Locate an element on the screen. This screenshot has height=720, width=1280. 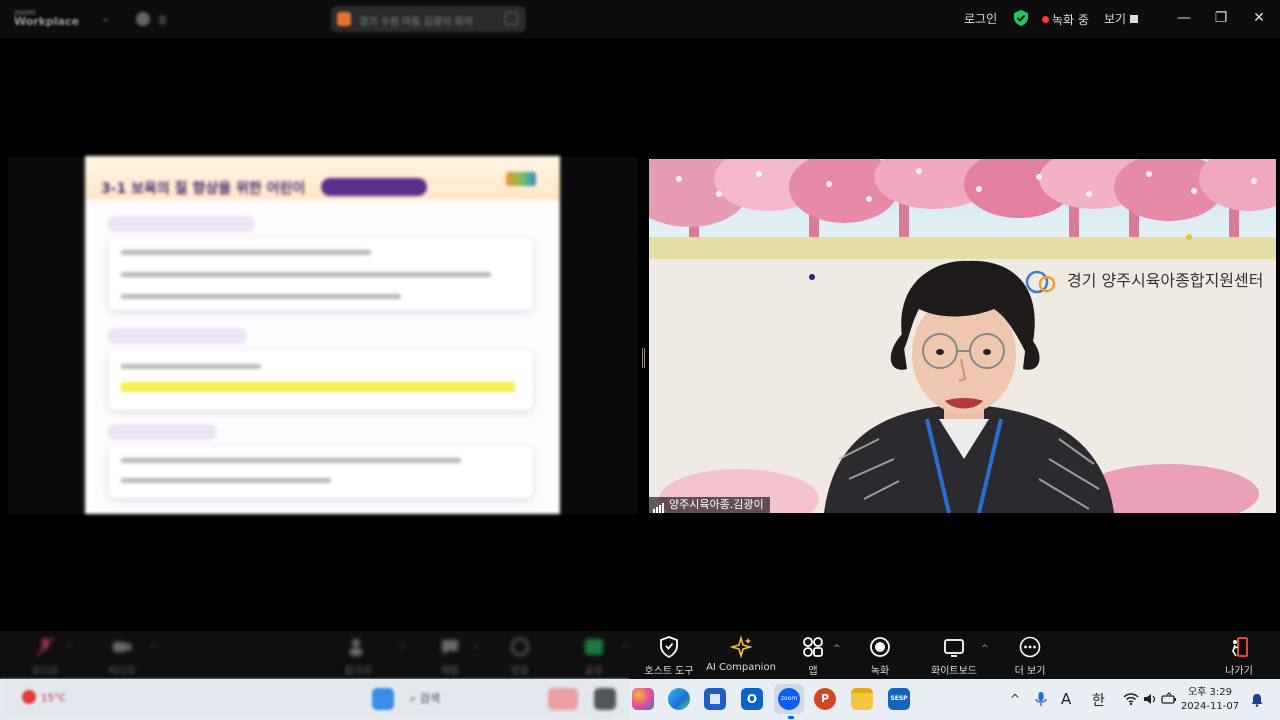
host-shield-icon is located at coordinates (669, 647).